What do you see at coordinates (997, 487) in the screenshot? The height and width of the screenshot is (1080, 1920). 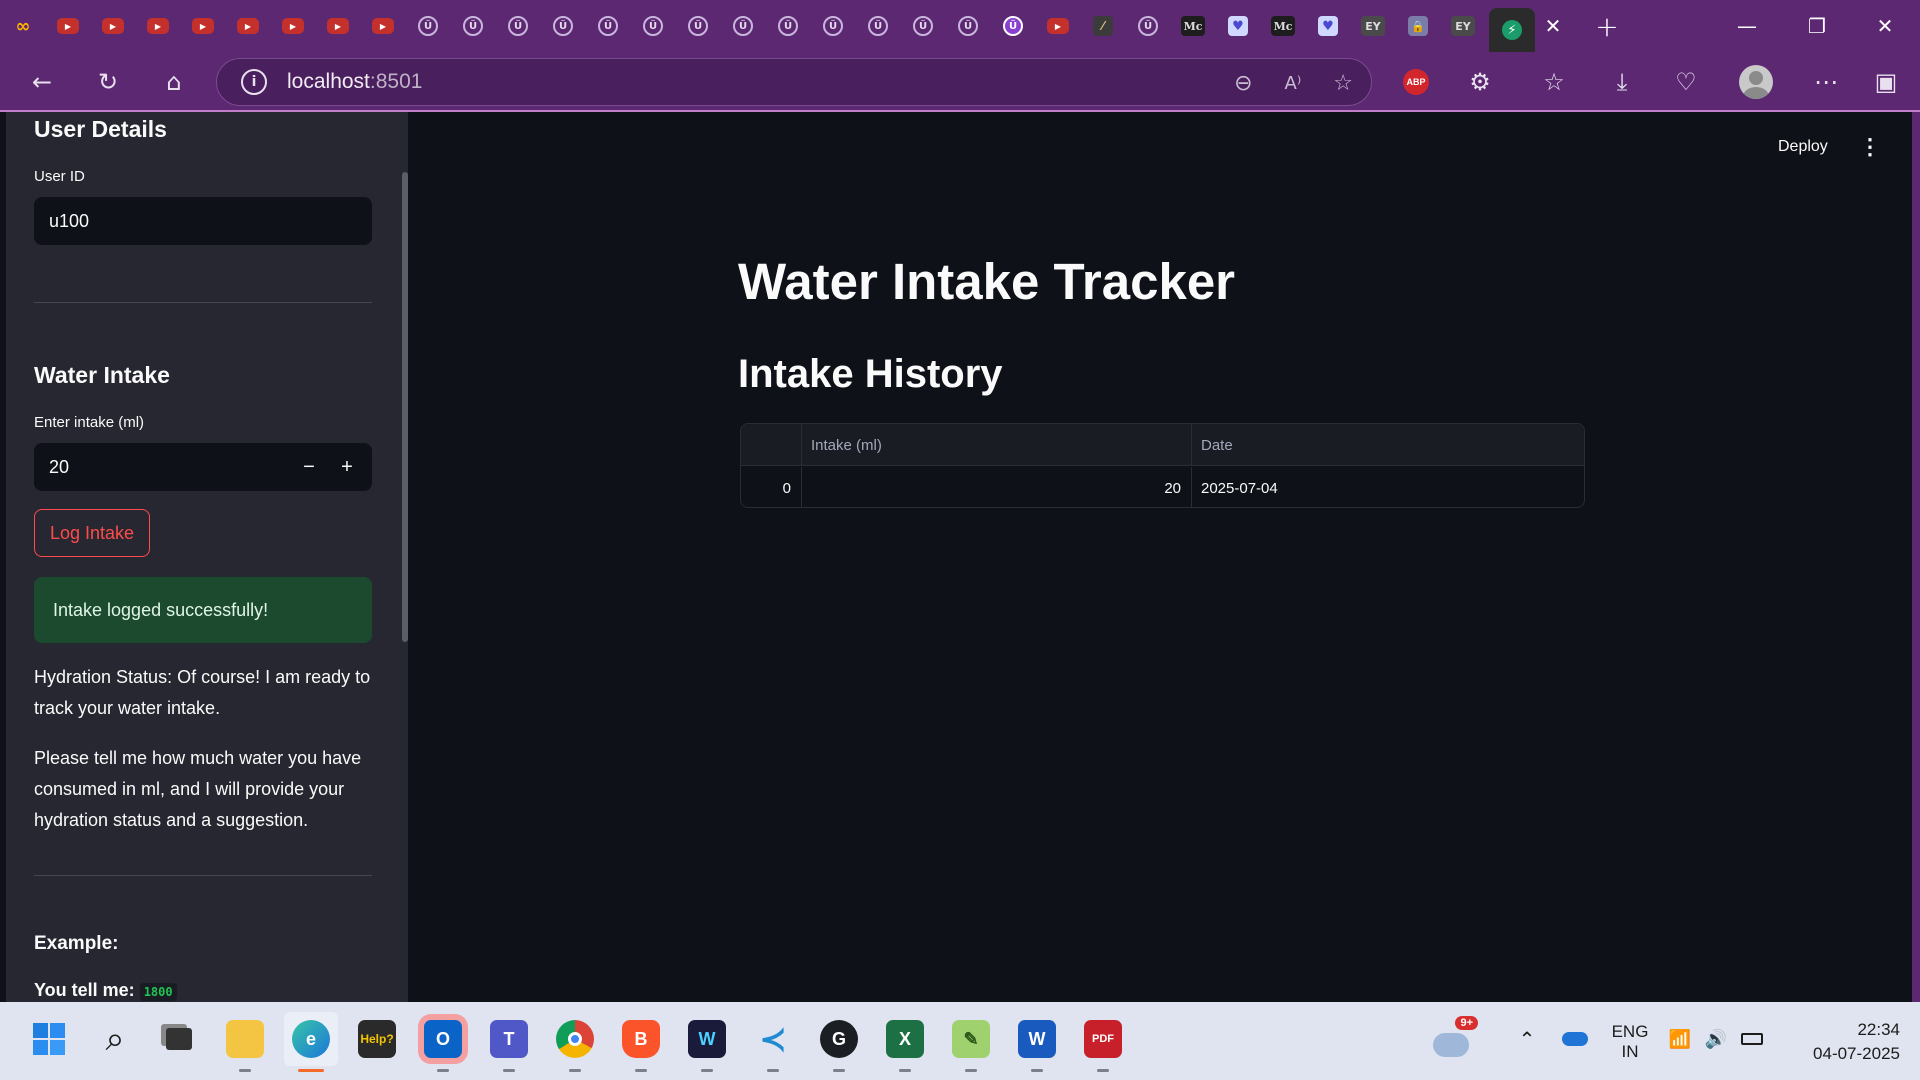 I see `intake-cell: 20` at bounding box center [997, 487].